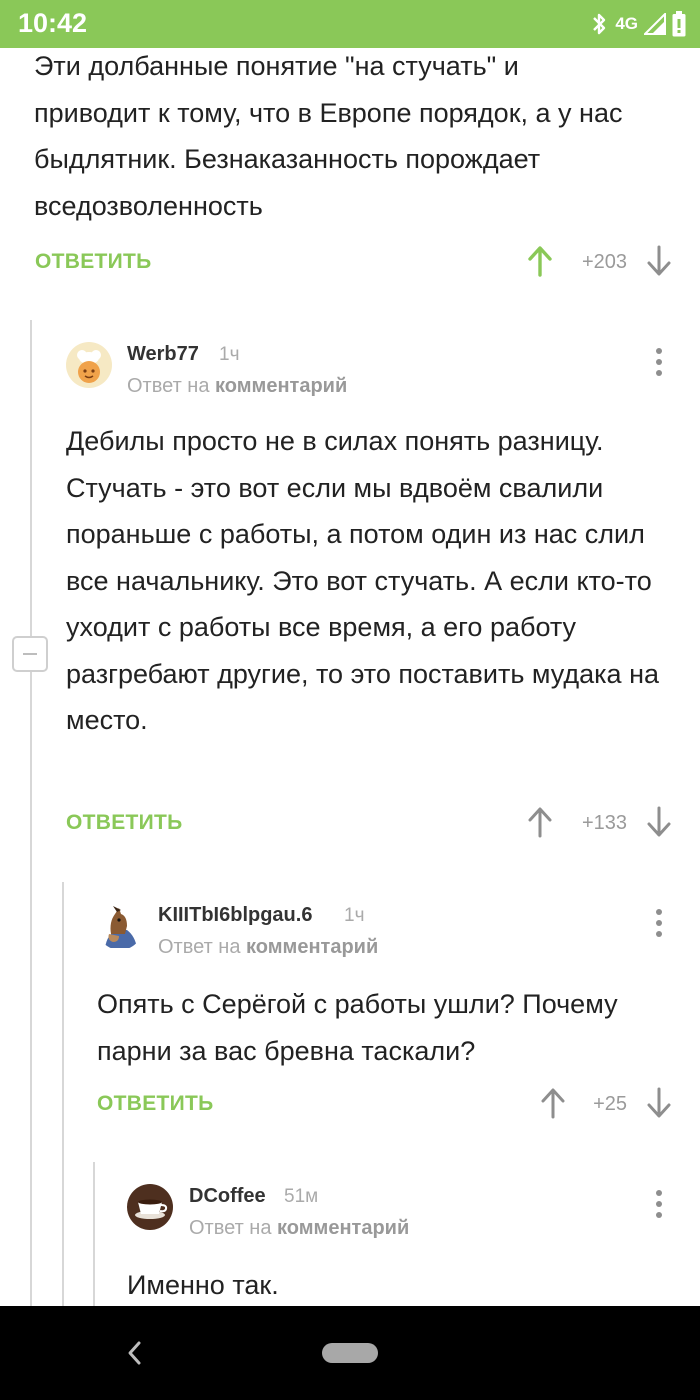  Describe the element at coordinates (30, 654) in the screenshot. I see `collapse-thread-button` at that location.